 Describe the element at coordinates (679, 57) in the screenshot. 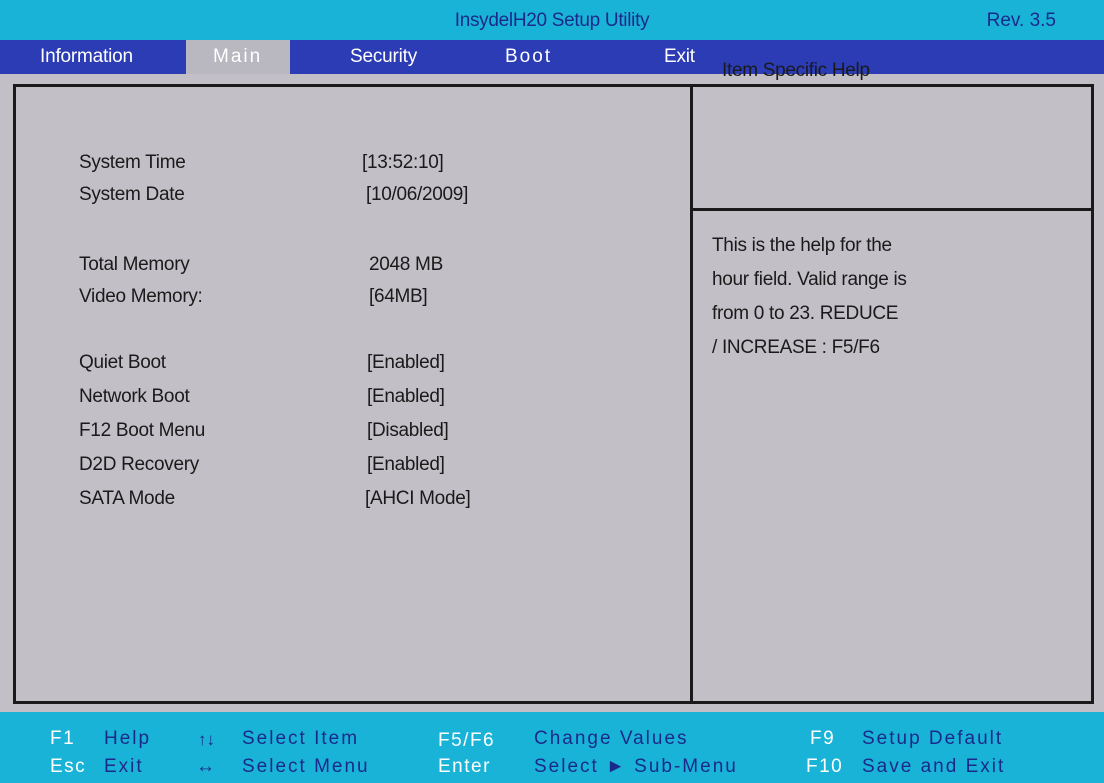

I see `tab-exit: Exit` at that location.